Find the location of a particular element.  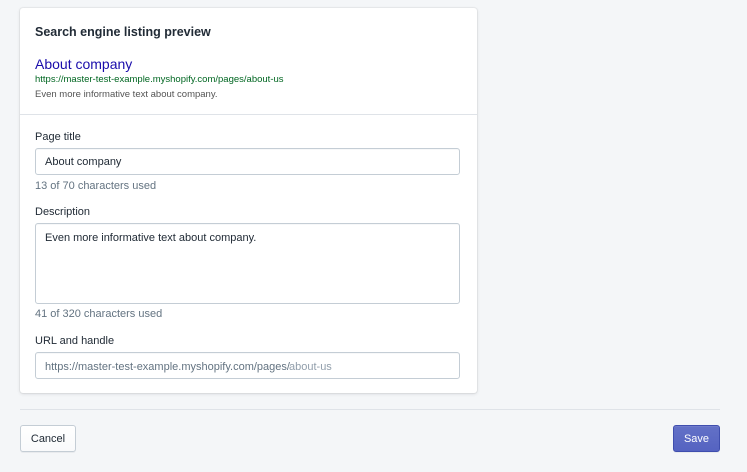

card-divider is located at coordinates (248, 114).